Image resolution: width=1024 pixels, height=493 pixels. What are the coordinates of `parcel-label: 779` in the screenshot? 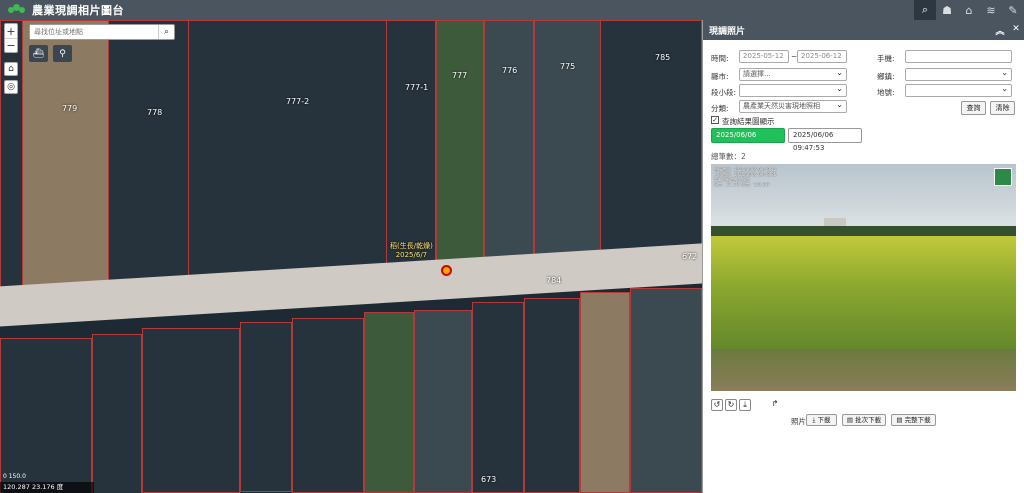 It's located at (70, 108).